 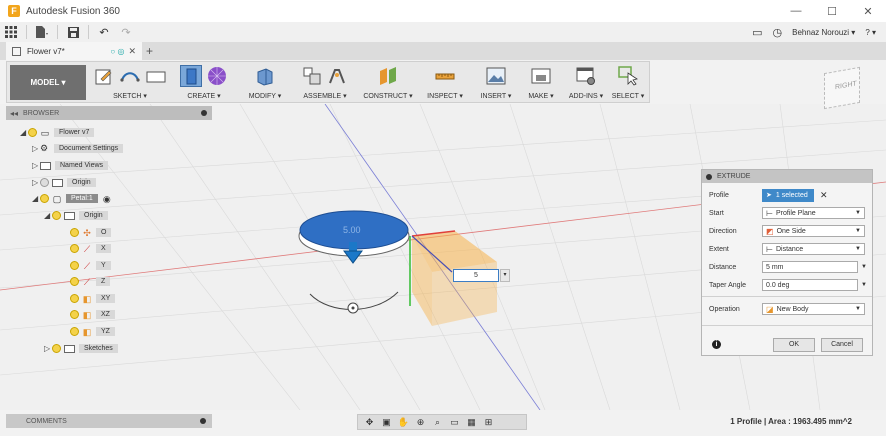 What do you see at coordinates (388, 76) in the screenshot?
I see `offset-plane-icon` at bounding box center [388, 76].